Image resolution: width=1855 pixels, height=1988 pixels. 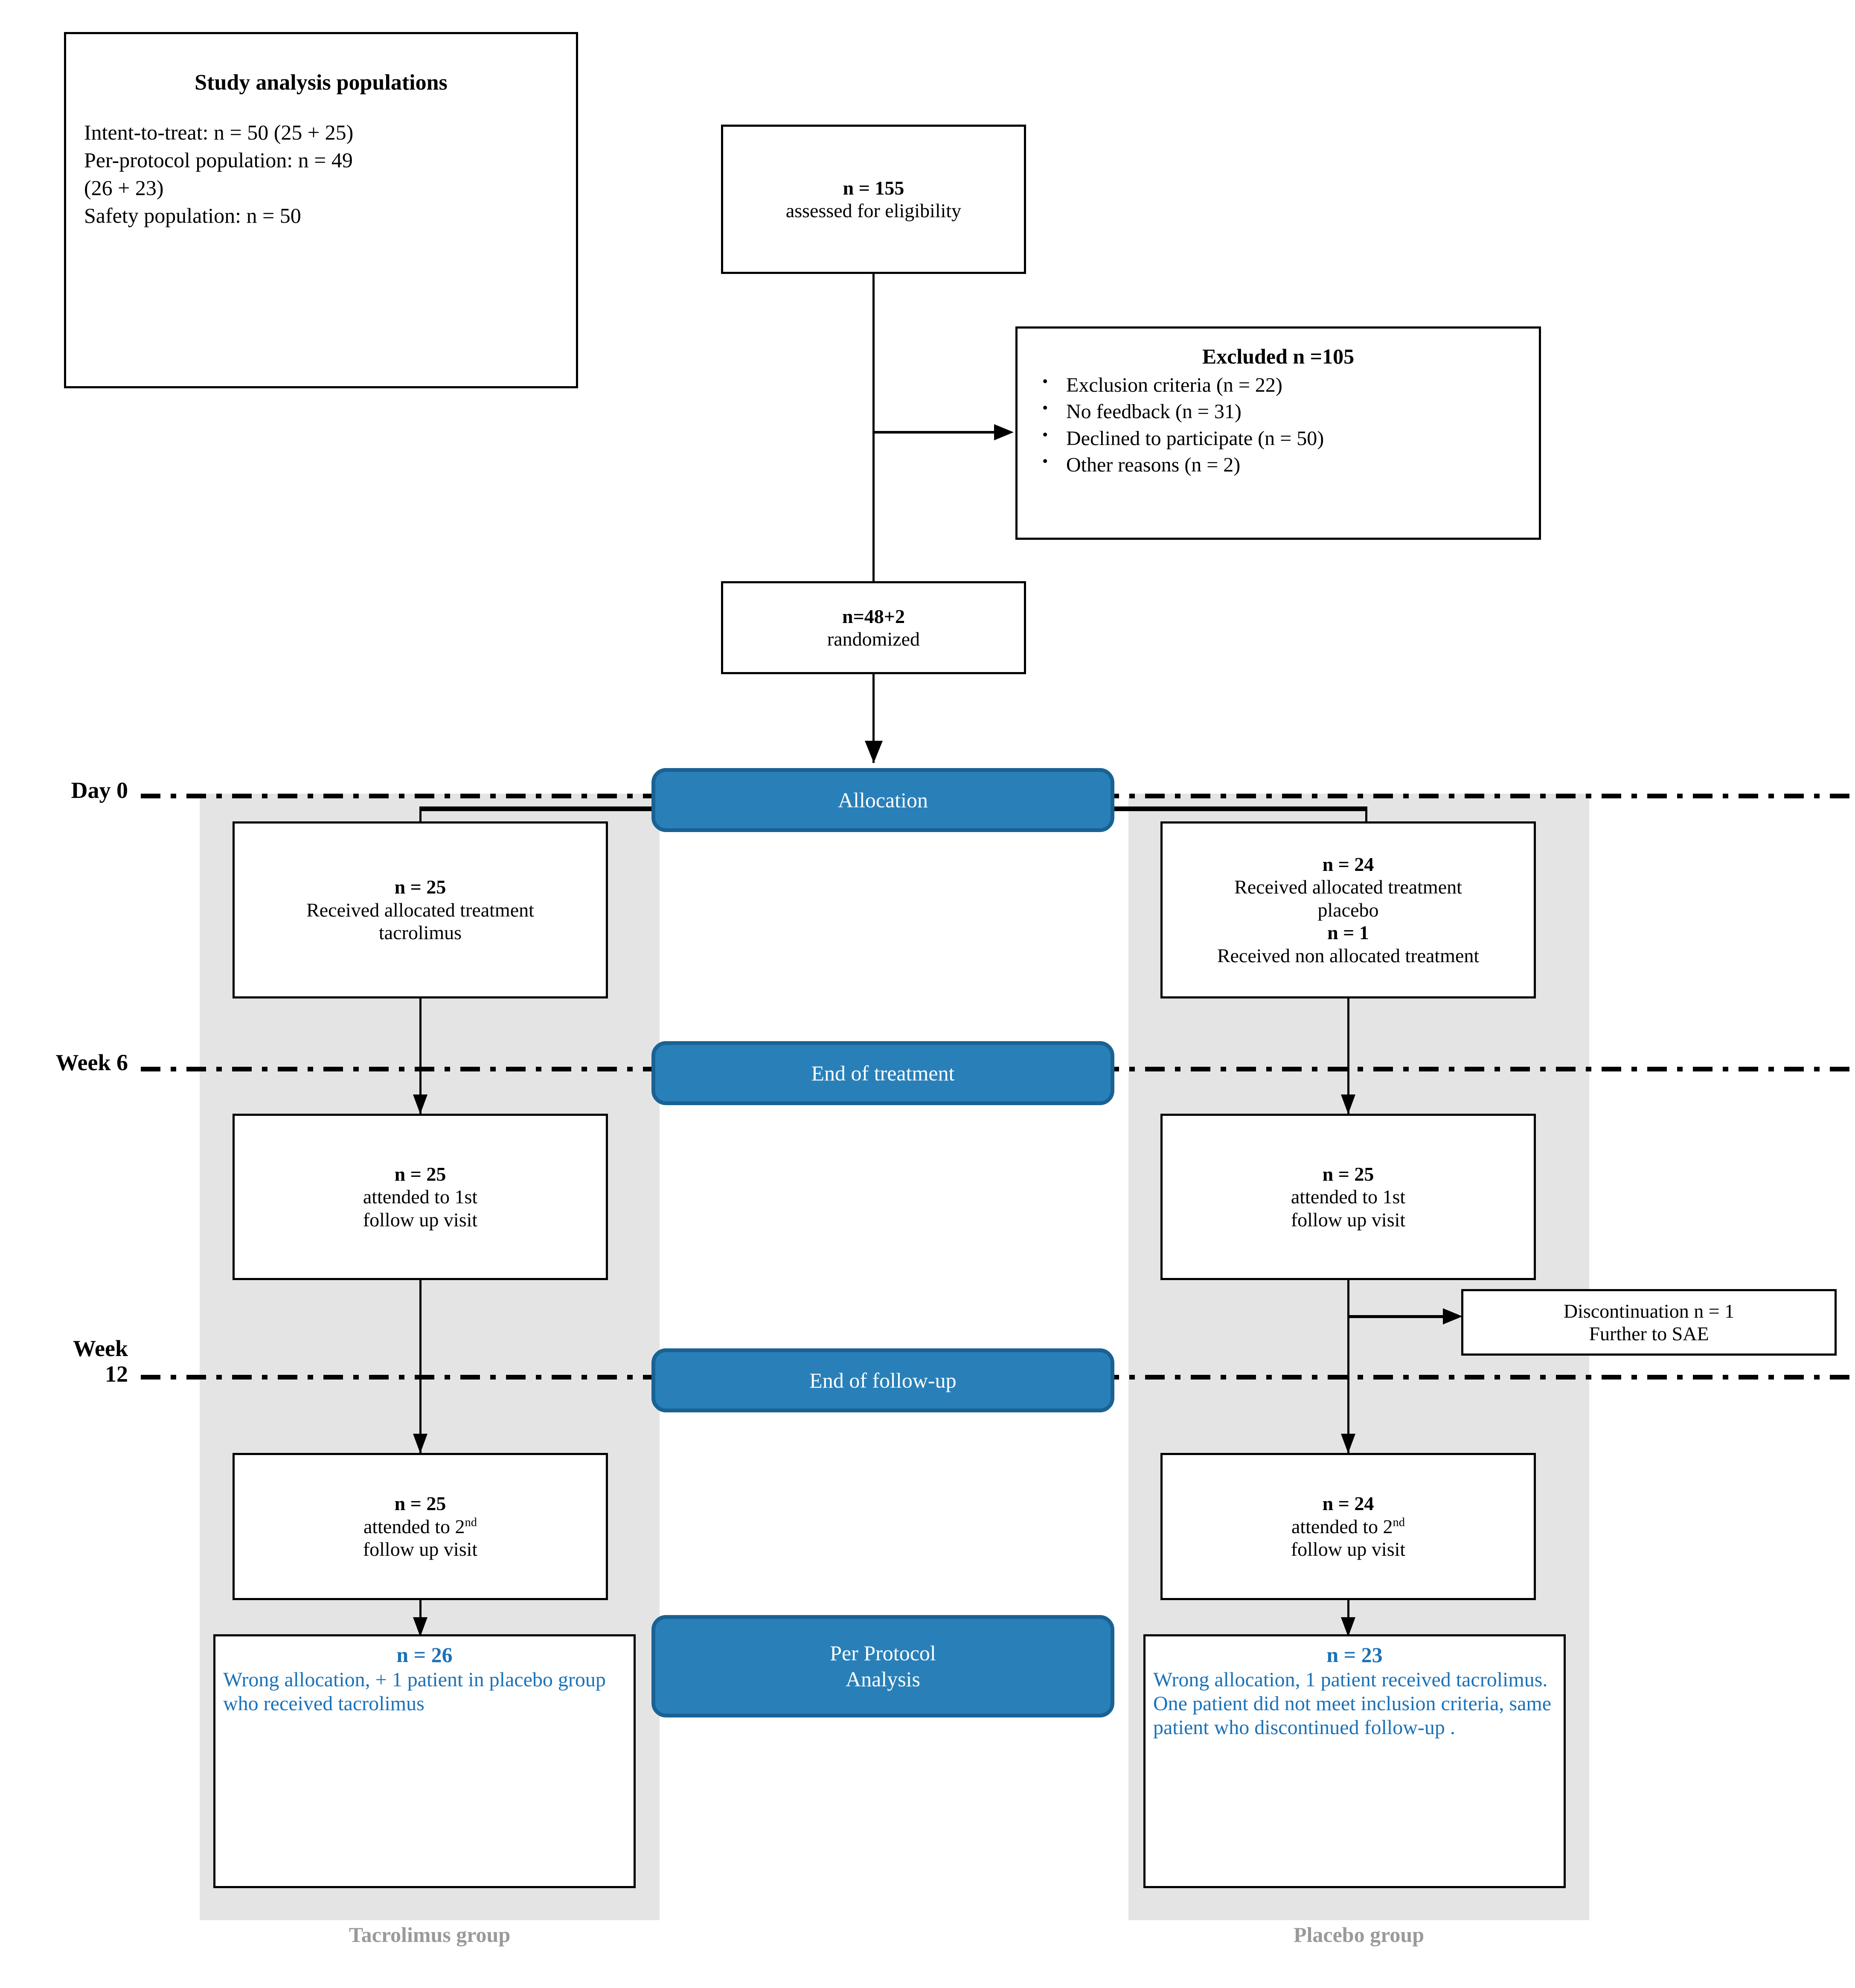 I want to click on branch-to-excluded, so click(x=934, y=432).